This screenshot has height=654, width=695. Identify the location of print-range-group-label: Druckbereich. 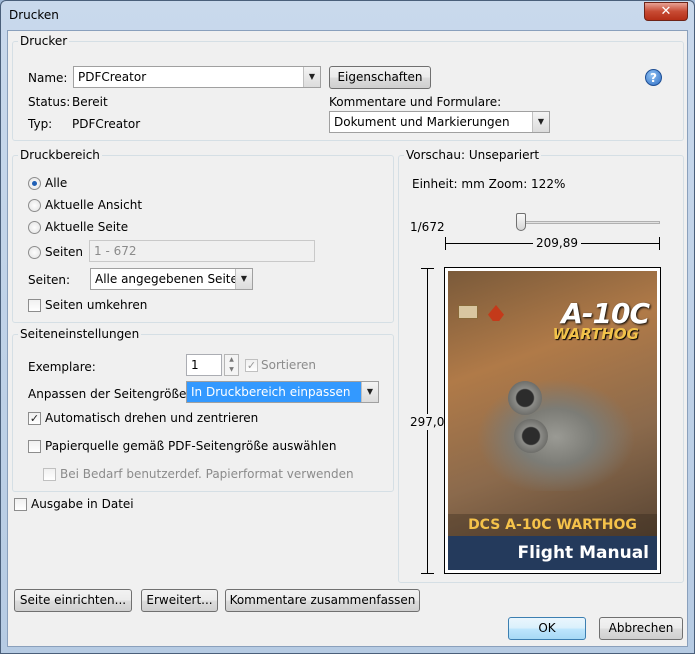
(60, 155).